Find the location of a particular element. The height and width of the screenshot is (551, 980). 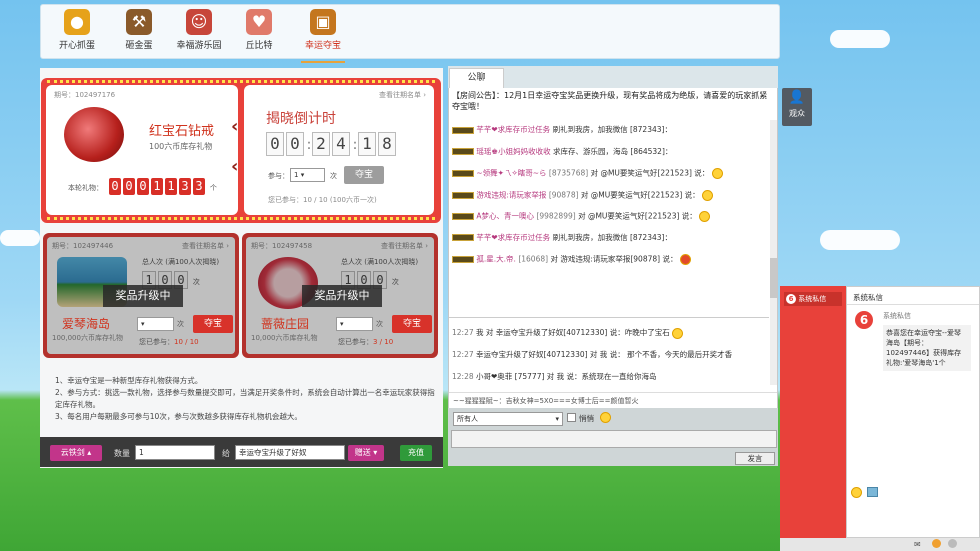

timer-digit: 8 is located at coordinates (387, 144).